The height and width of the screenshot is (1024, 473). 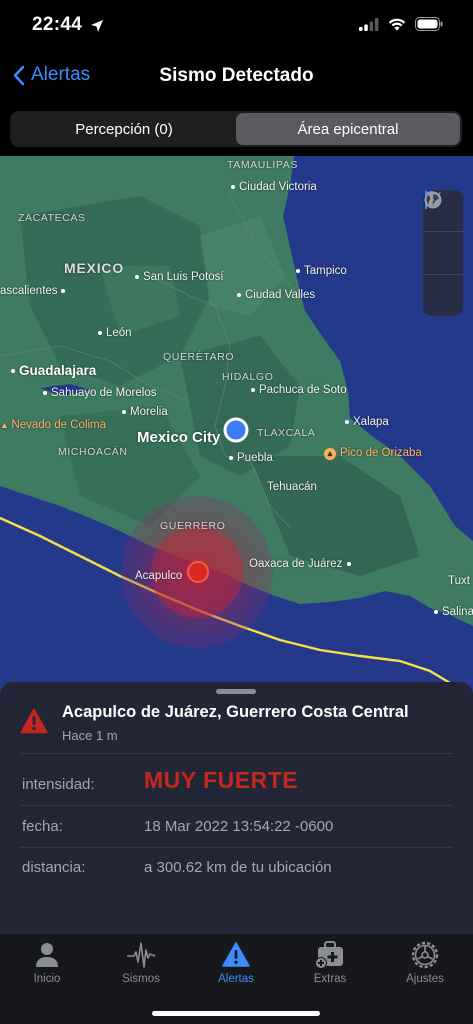 What do you see at coordinates (425, 955) in the screenshot?
I see `gear-icon` at bounding box center [425, 955].